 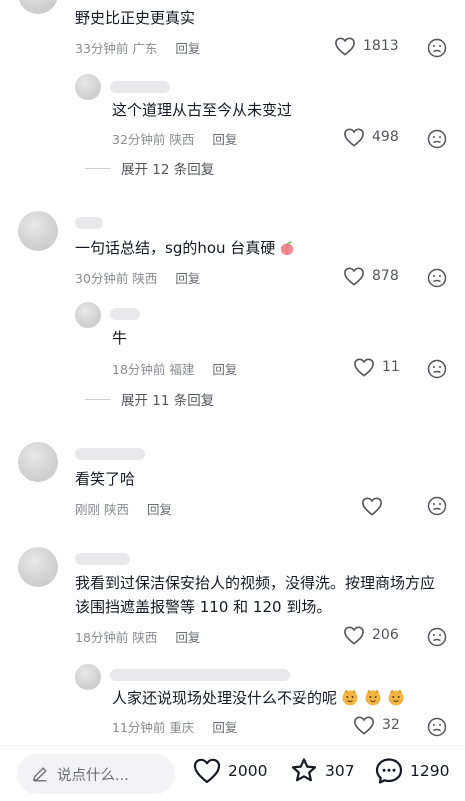 I want to click on comment-meta: 32分钟前 陕西 回复, so click(x=174, y=138).